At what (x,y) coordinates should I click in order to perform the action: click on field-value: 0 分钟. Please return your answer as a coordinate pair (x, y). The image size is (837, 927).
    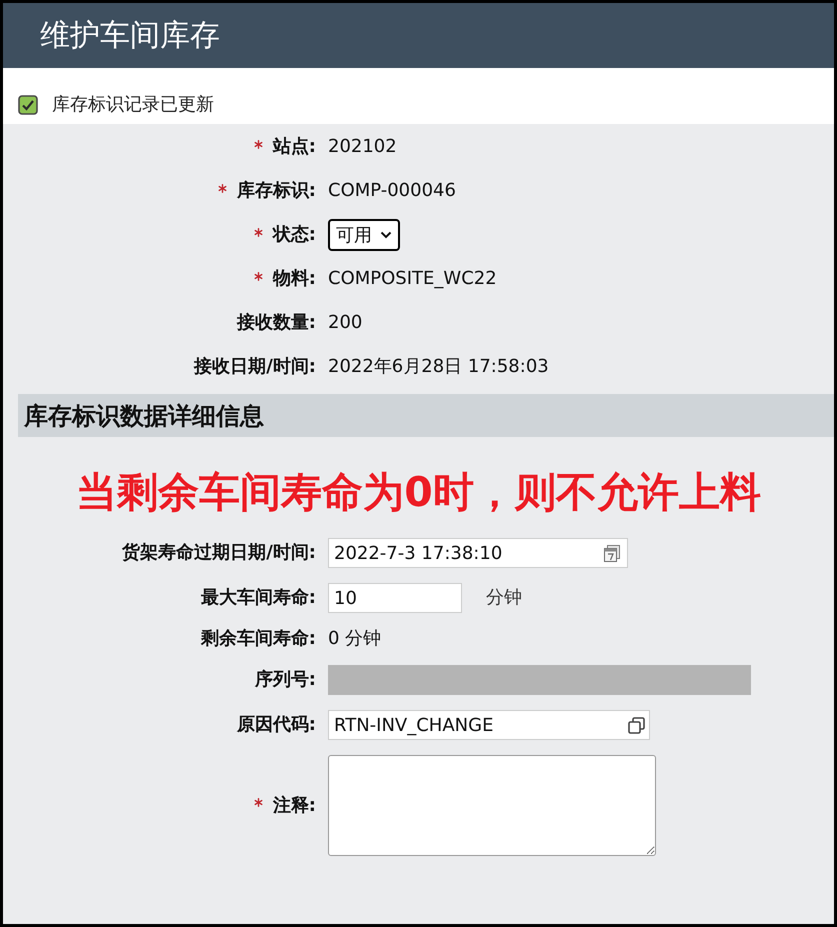
    Looking at the image, I should click on (355, 639).